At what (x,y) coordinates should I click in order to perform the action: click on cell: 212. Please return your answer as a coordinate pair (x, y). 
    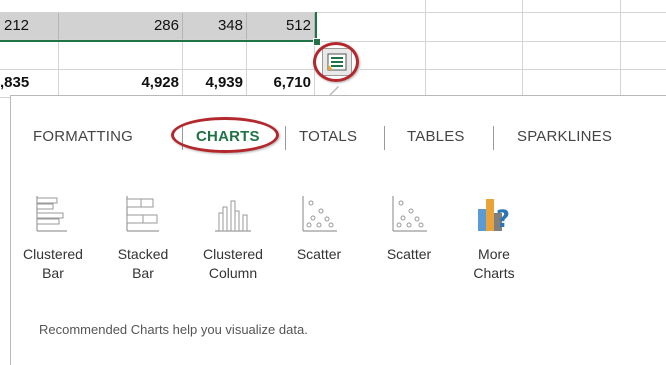
    Looking at the image, I should click on (29, 26).